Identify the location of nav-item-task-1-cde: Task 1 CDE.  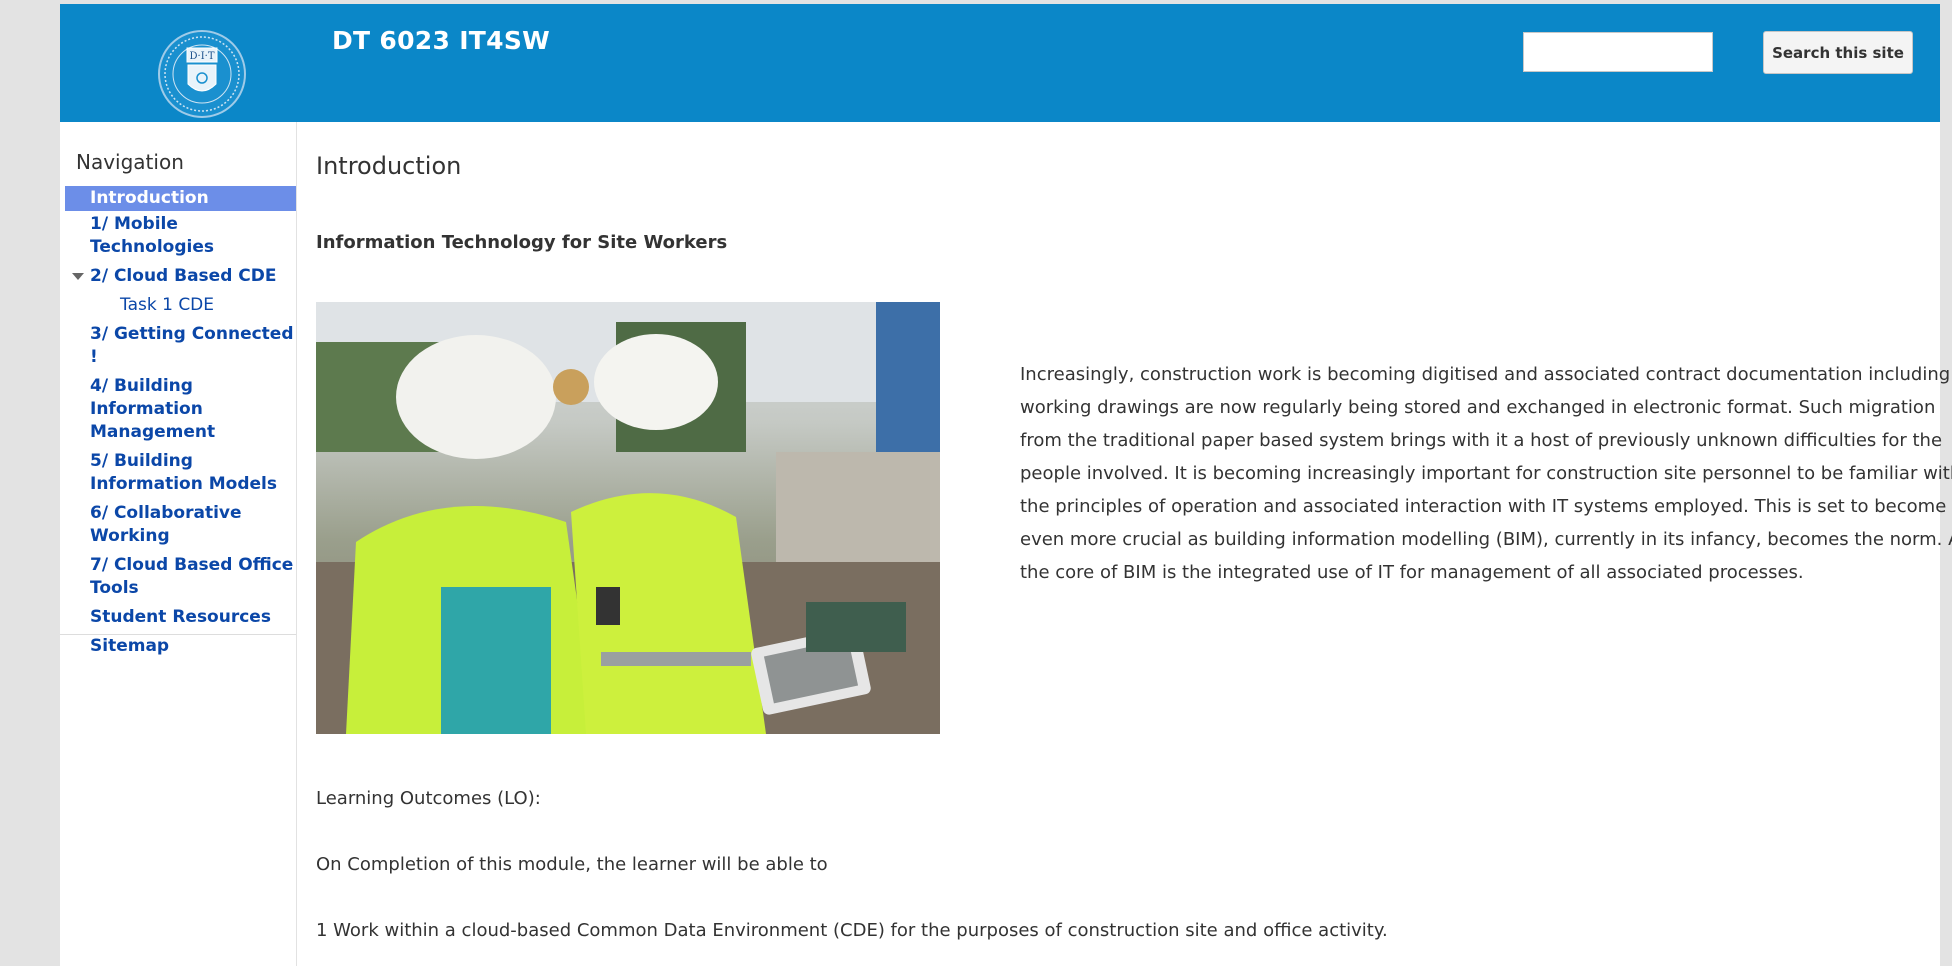
(178, 306).